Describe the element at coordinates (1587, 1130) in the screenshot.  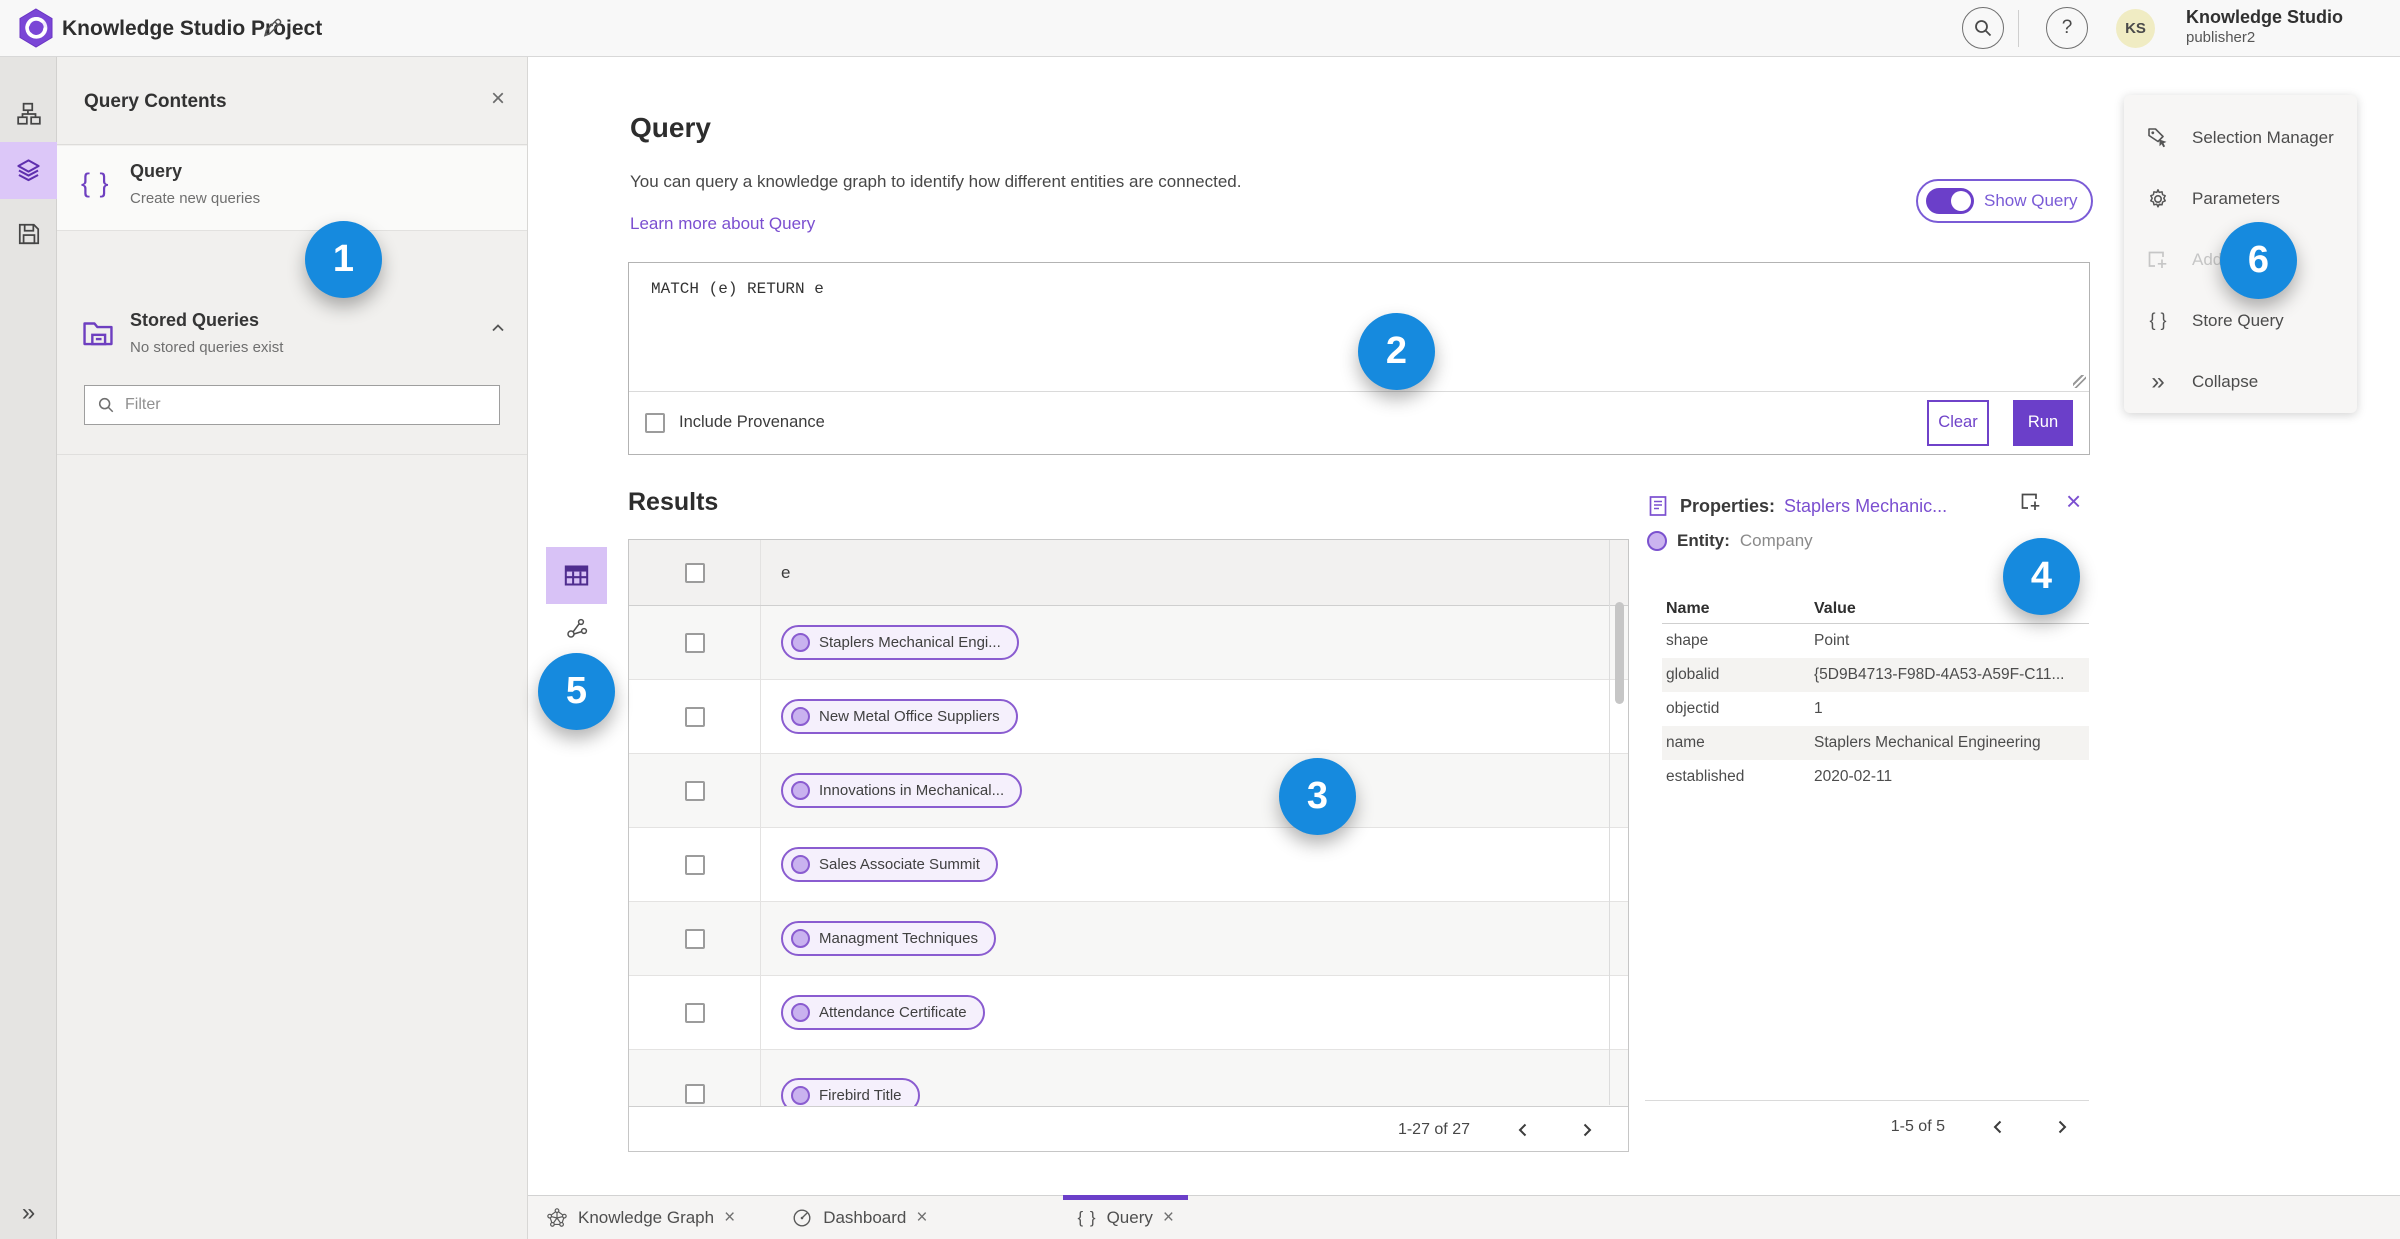
I see `results-next-button` at that location.